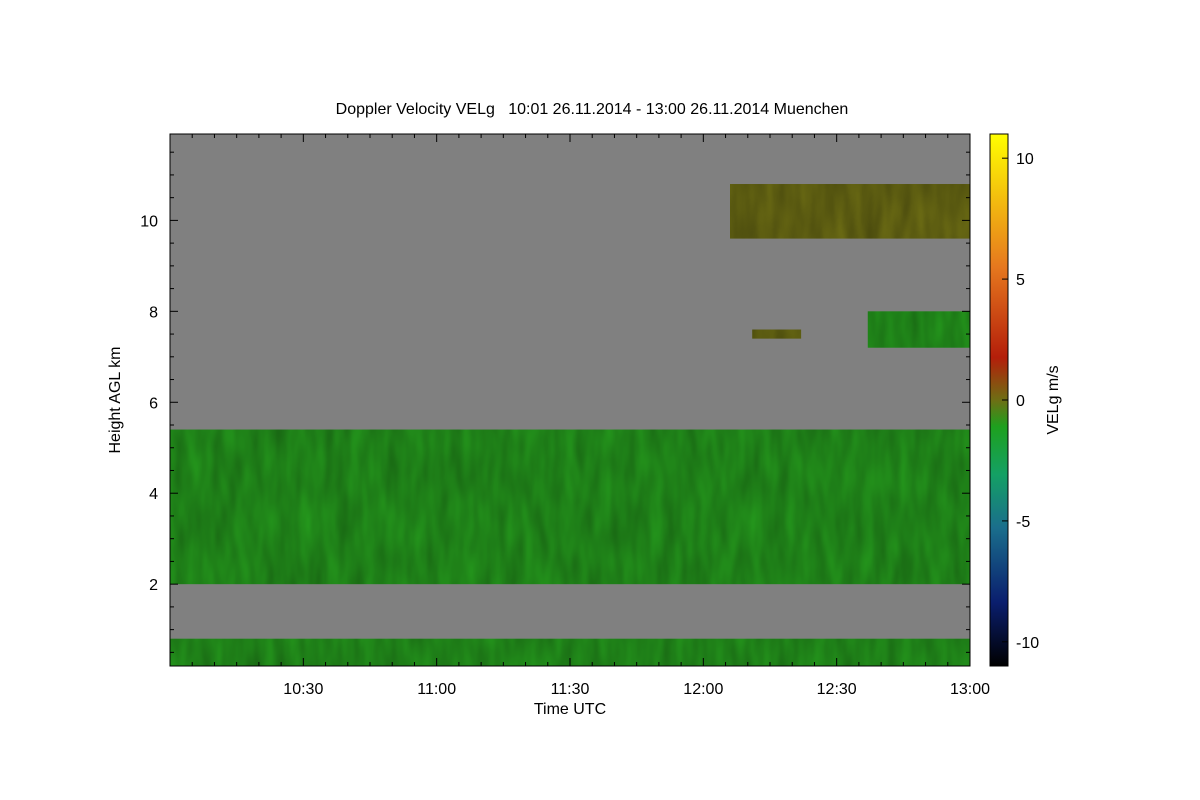  I want to click on y-tick-label: 10, so click(149, 221).